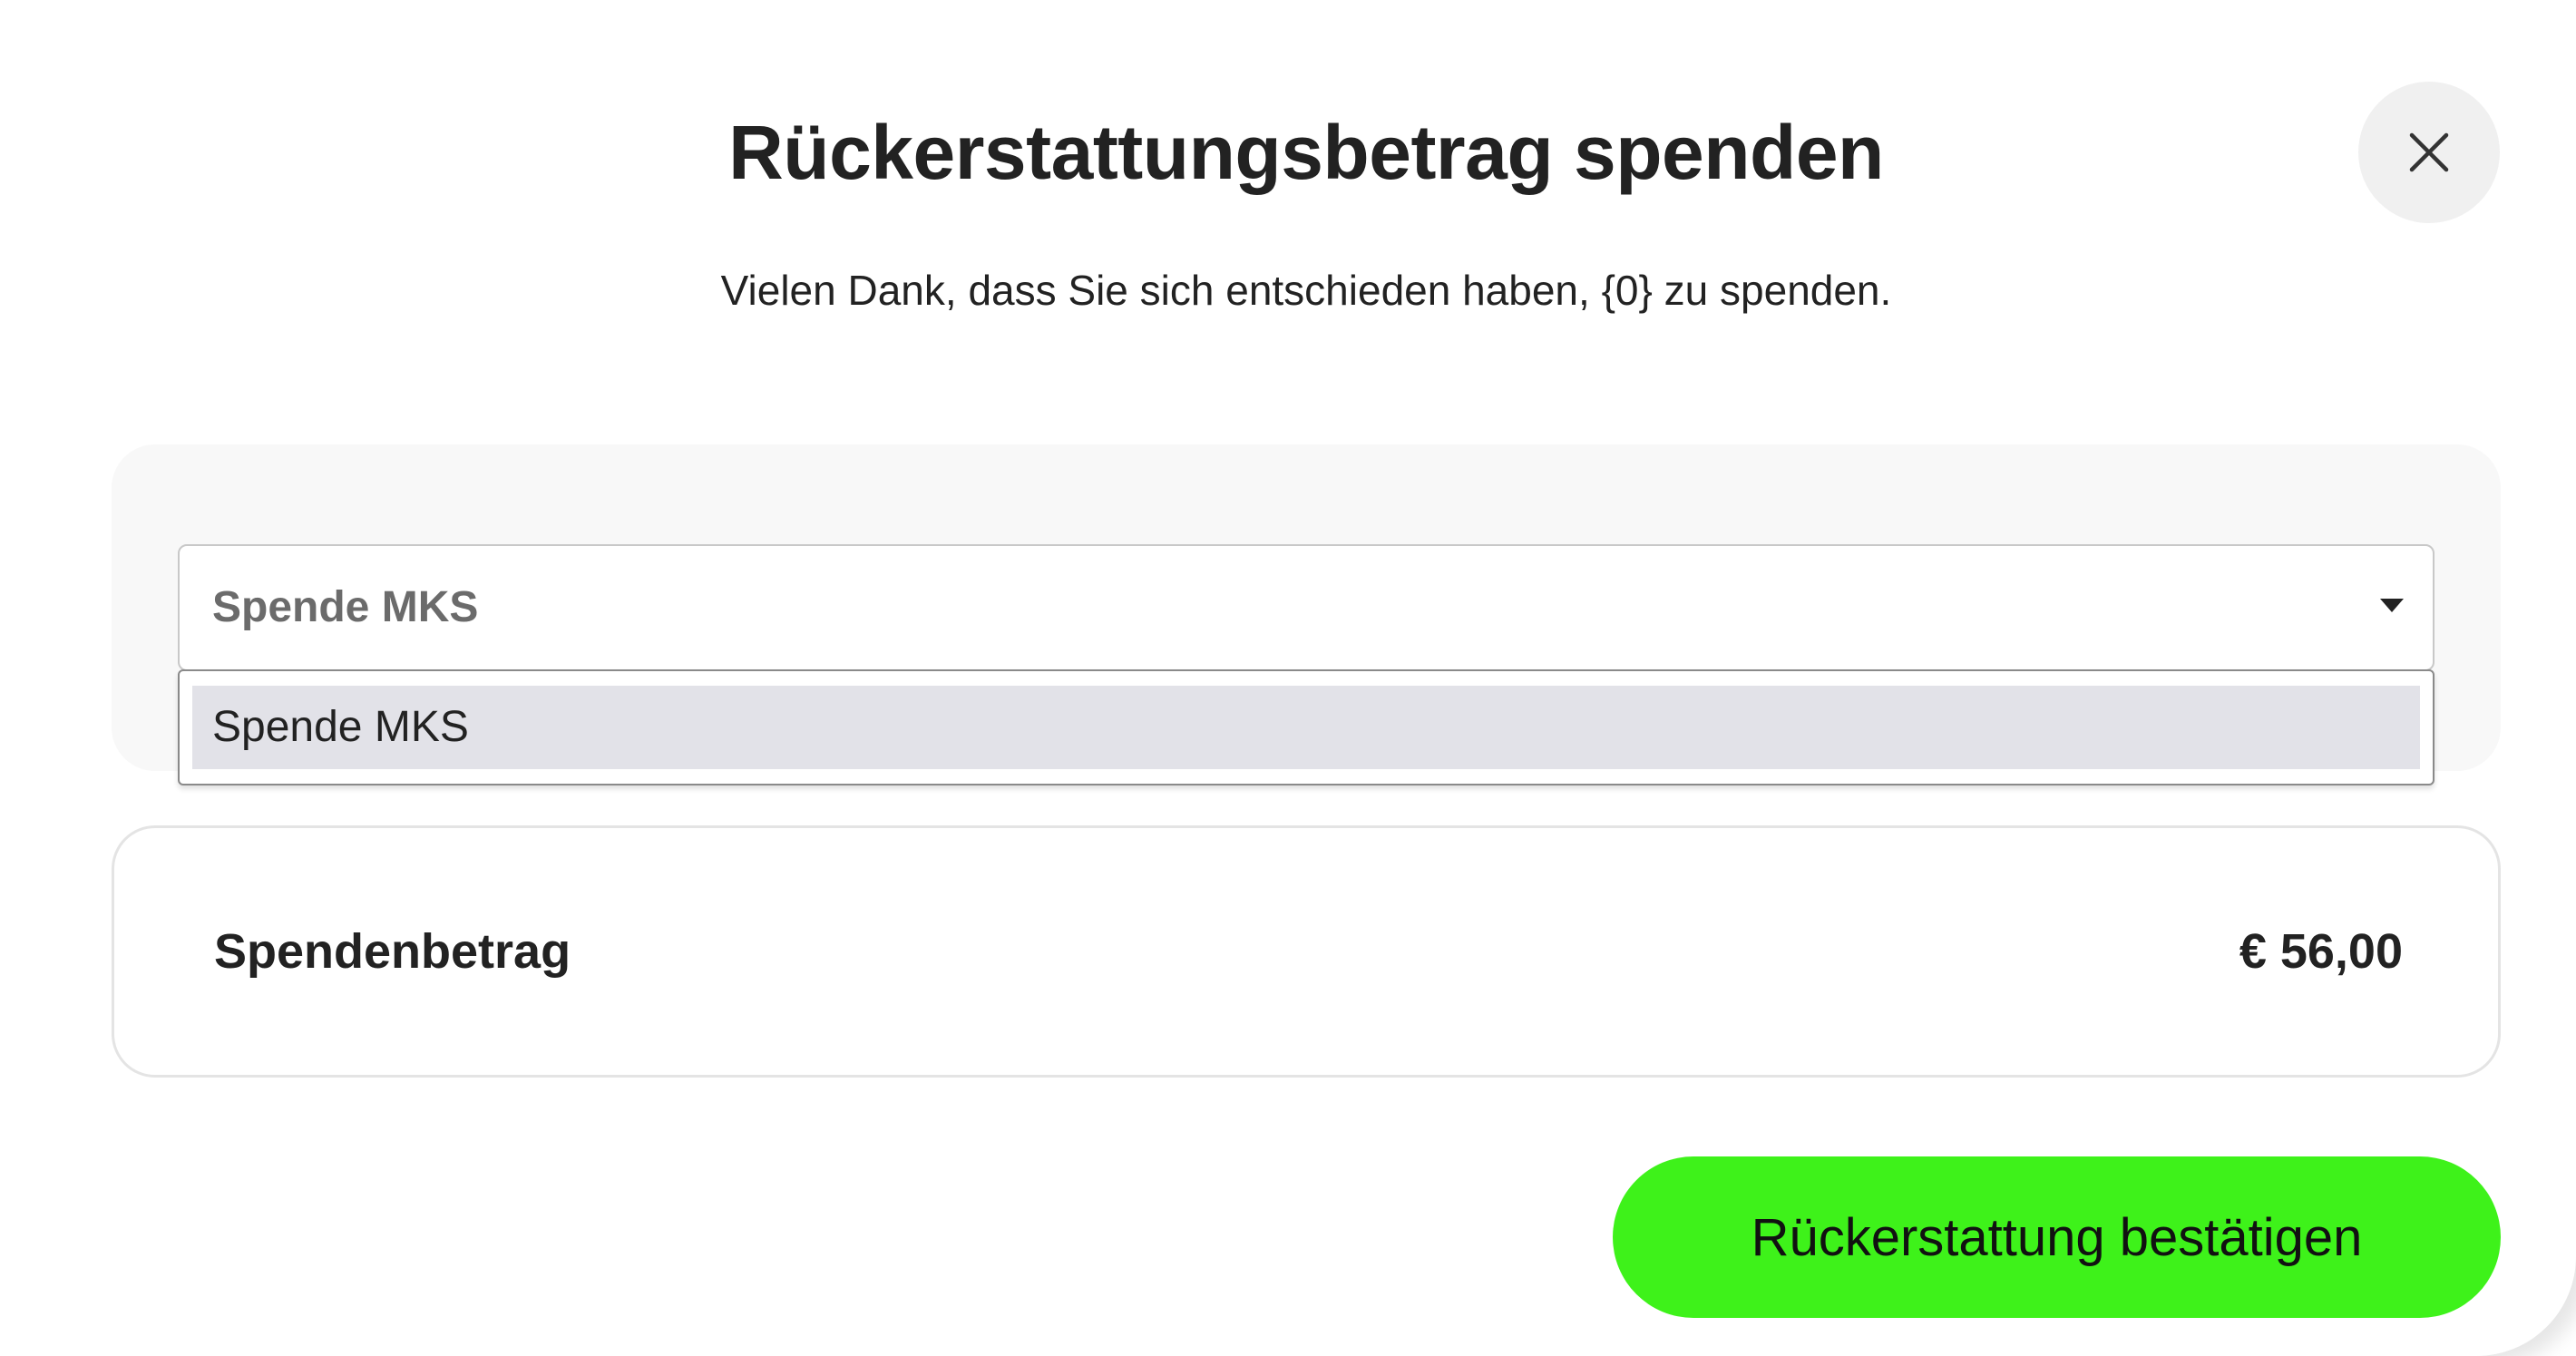 The height and width of the screenshot is (1356, 2576). Describe the element at coordinates (1306, 152) in the screenshot. I see `dialog-title: Rückerstattungsbetrag spenden` at that location.